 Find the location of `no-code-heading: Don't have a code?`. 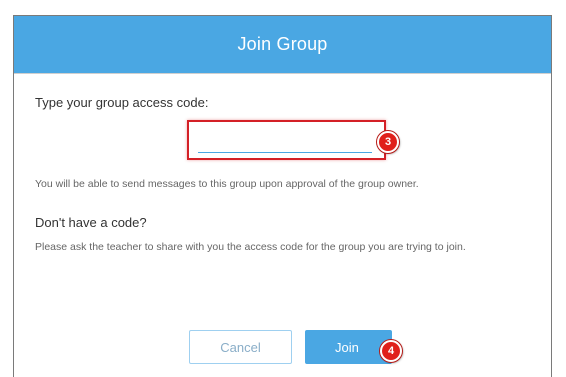

no-code-heading: Don't have a code? is located at coordinates (91, 222).